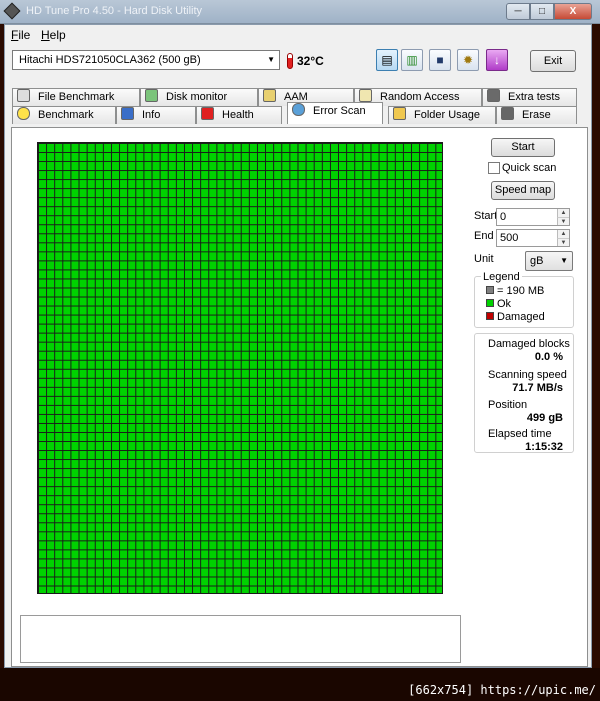 Image resolution: width=600 pixels, height=701 pixels. What do you see at coordinates (508, 405) in the screenshot?
I see `position-label: Position` at bounding box center [508, 405].